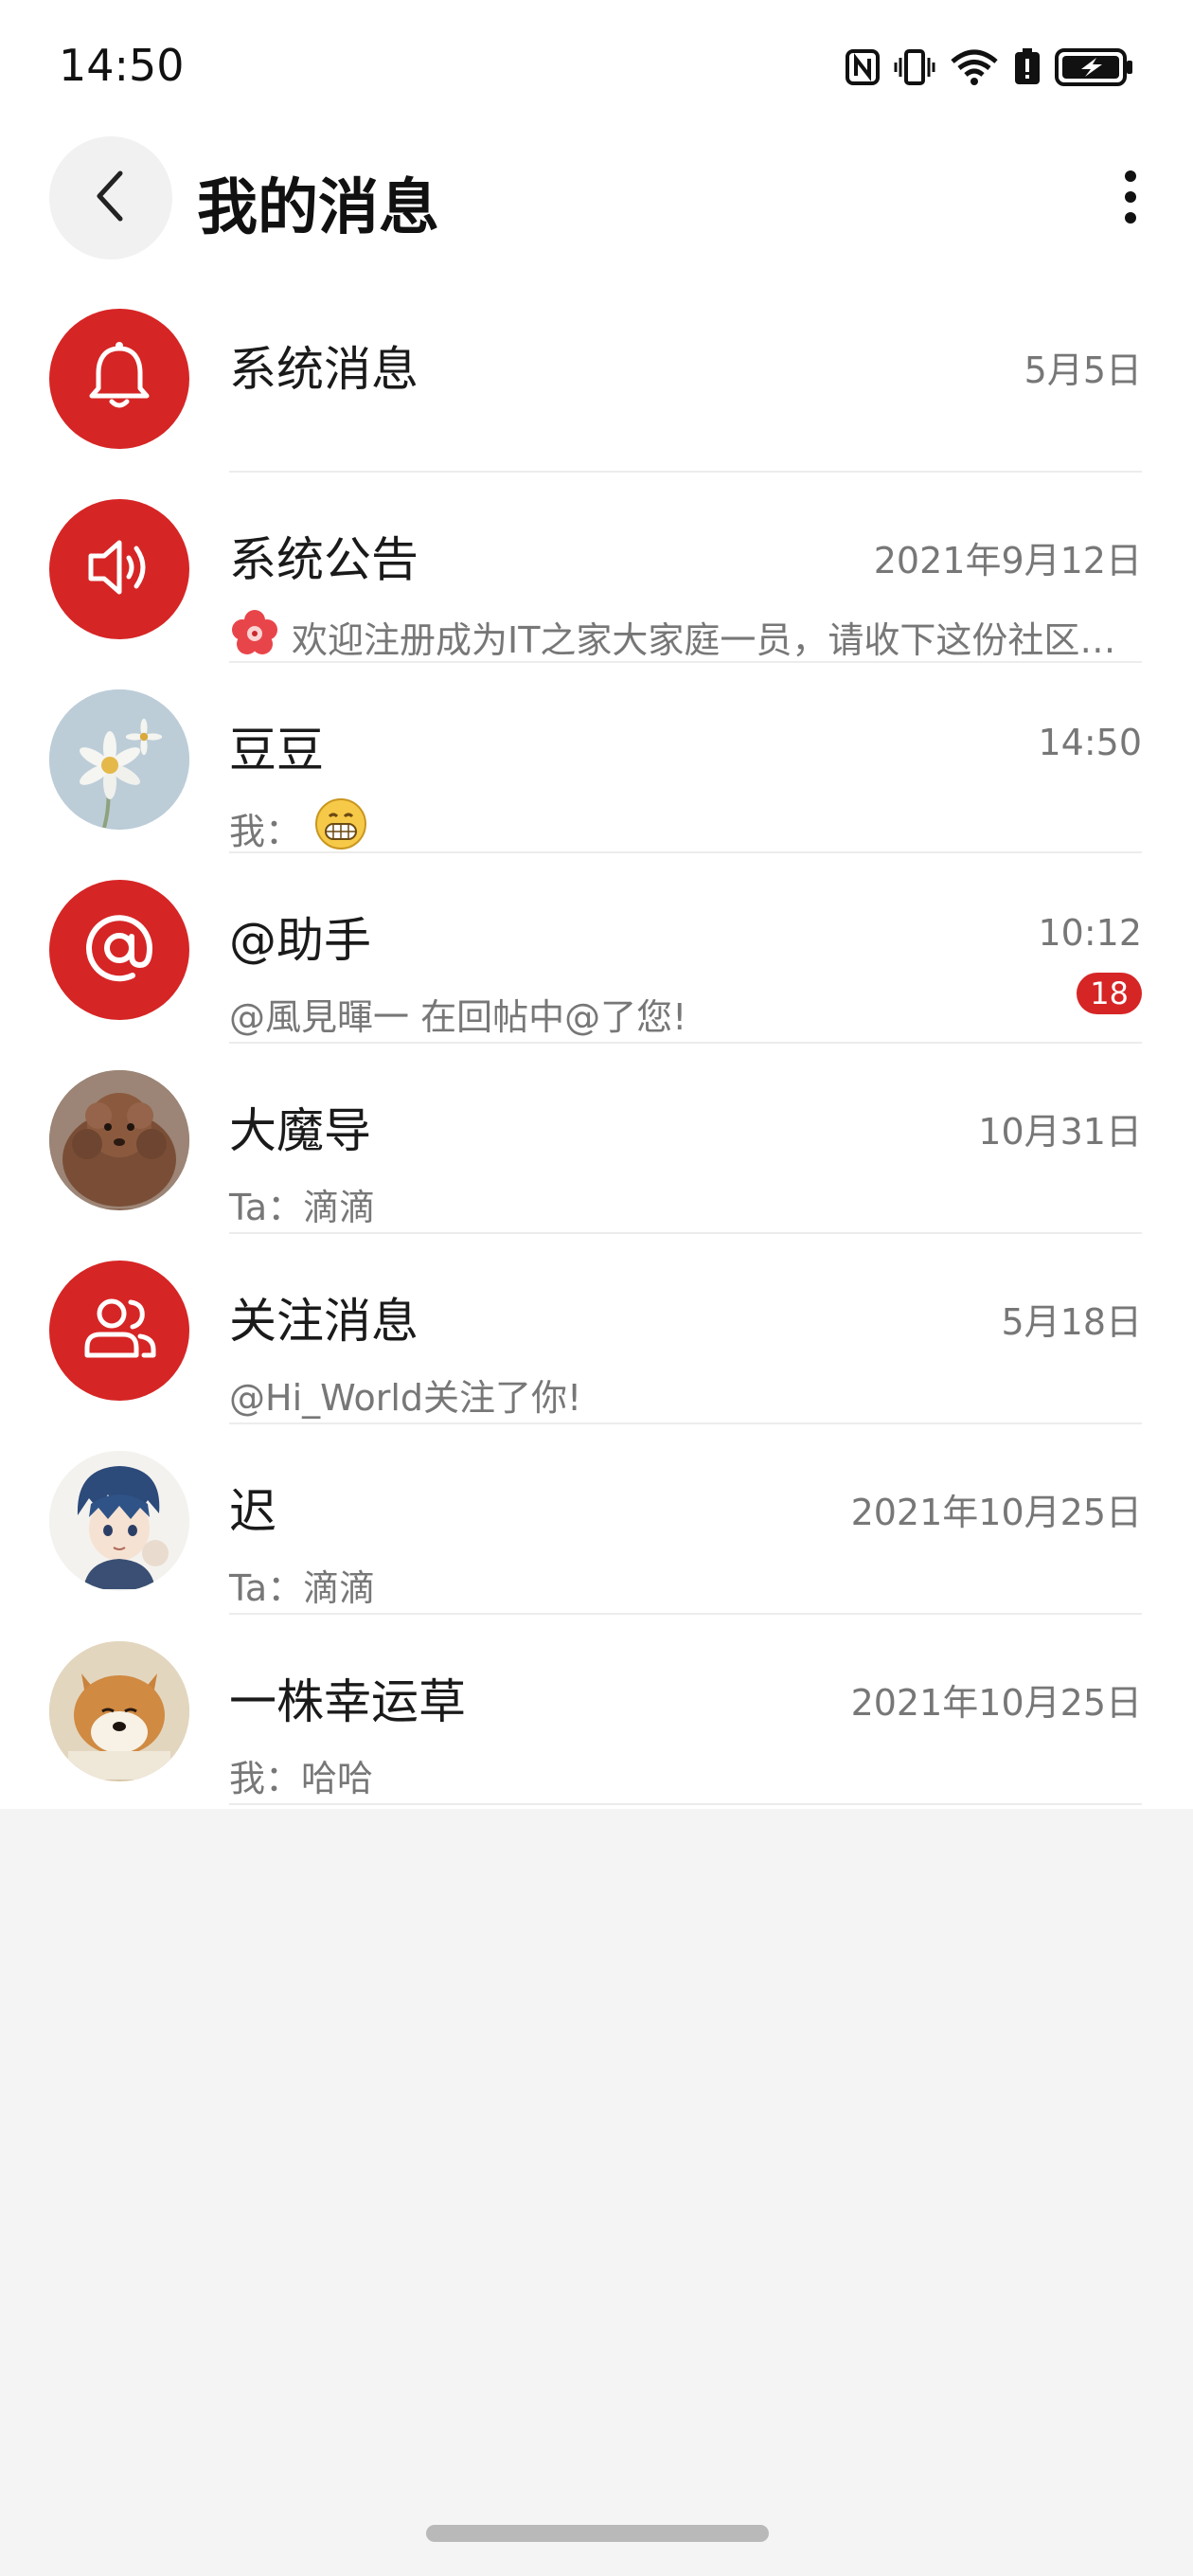 Image resolution: width=1193 pixels, height=2576 pixels. I want to click on message-preview: 我：, so click(298, 828).